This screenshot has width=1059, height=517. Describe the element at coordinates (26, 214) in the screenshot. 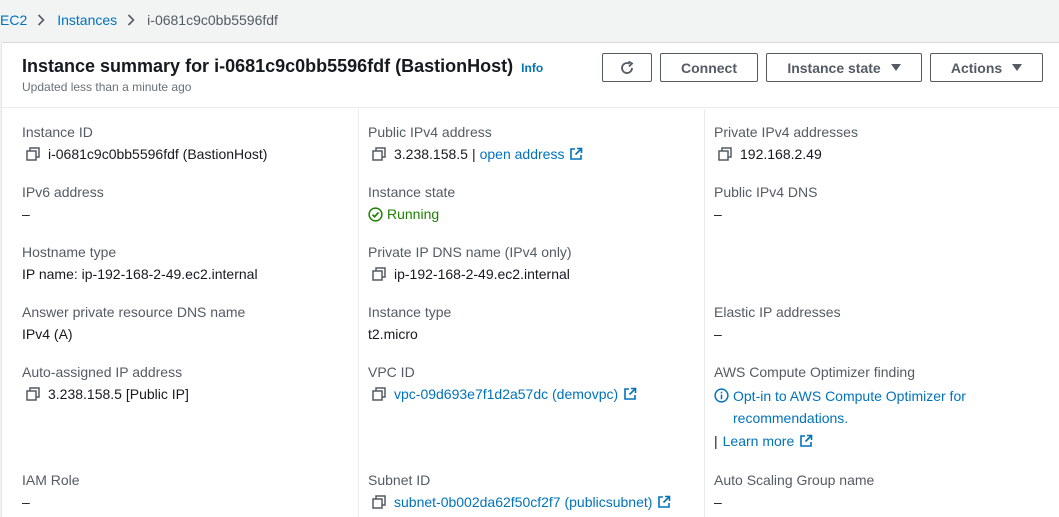

I see `ipv6-value: –` at that location.